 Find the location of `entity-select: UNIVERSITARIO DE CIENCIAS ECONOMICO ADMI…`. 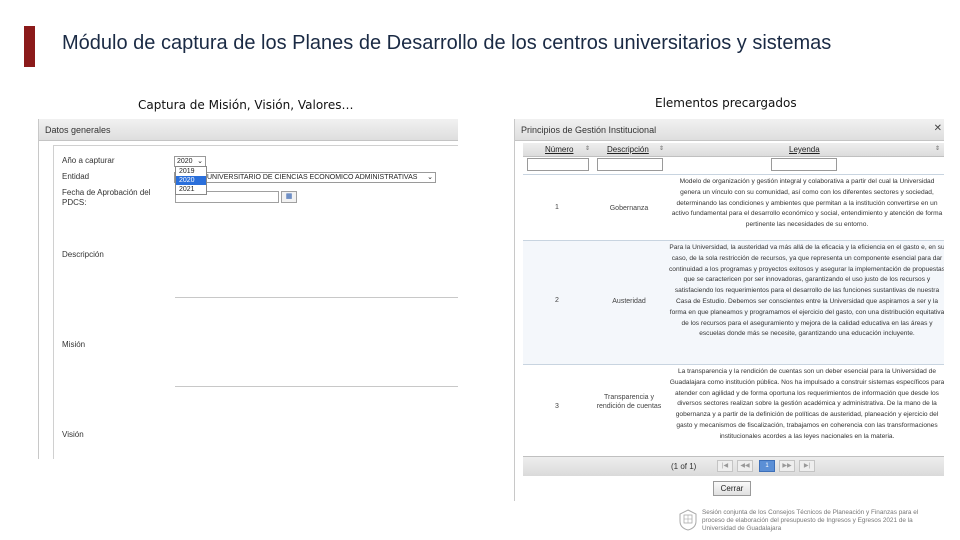

entity-select: UNIVERSITARIO DE CIENCIAS ECONOMICO ADMI… is located at coordinates (305, 177).